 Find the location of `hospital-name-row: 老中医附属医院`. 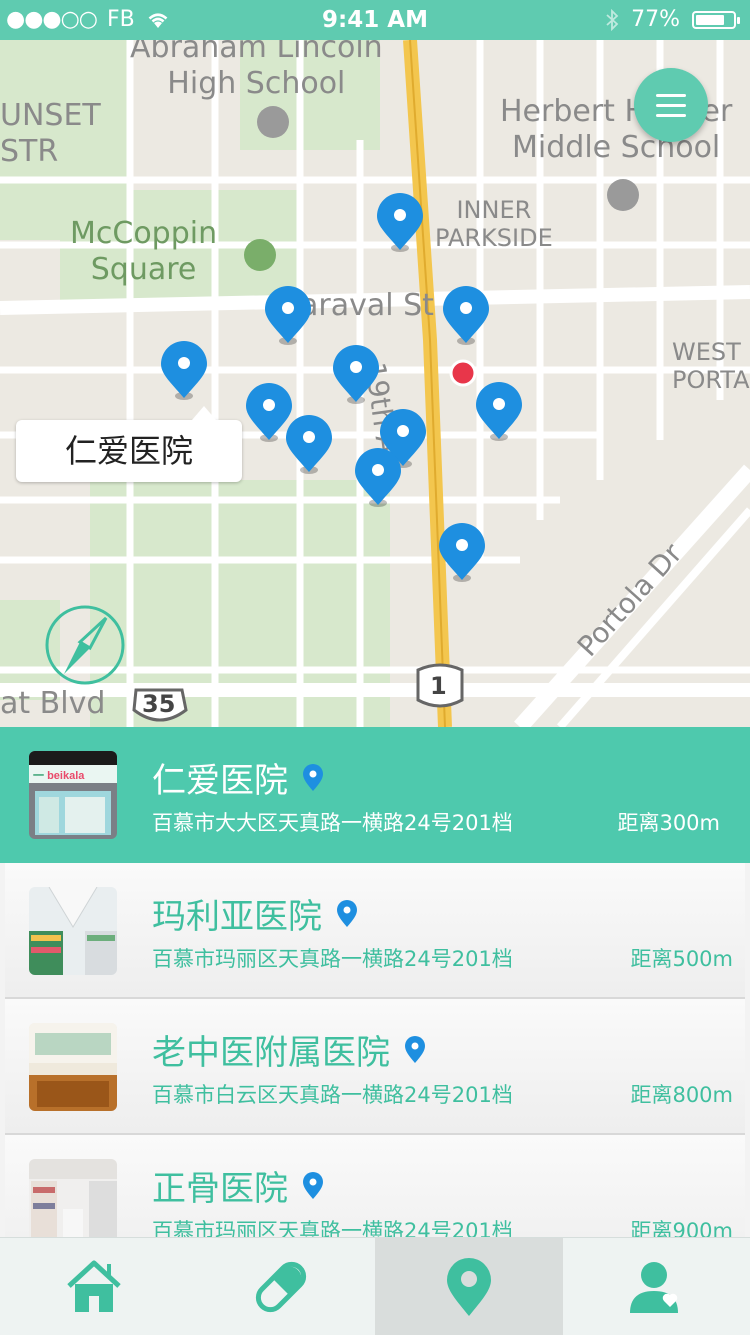

hospital-name-row: 老中医附属医院 is located at coordinates (289, 1049).